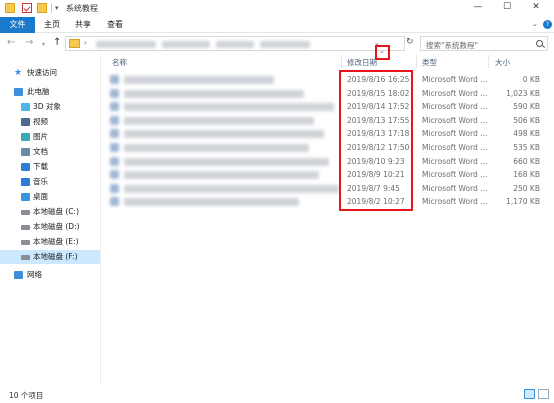 The image size is (554, 403). What do you see at coordinates (115, 25) in the screenshot?
I see `tab-view: 查看` at bounding box center [115, 25].